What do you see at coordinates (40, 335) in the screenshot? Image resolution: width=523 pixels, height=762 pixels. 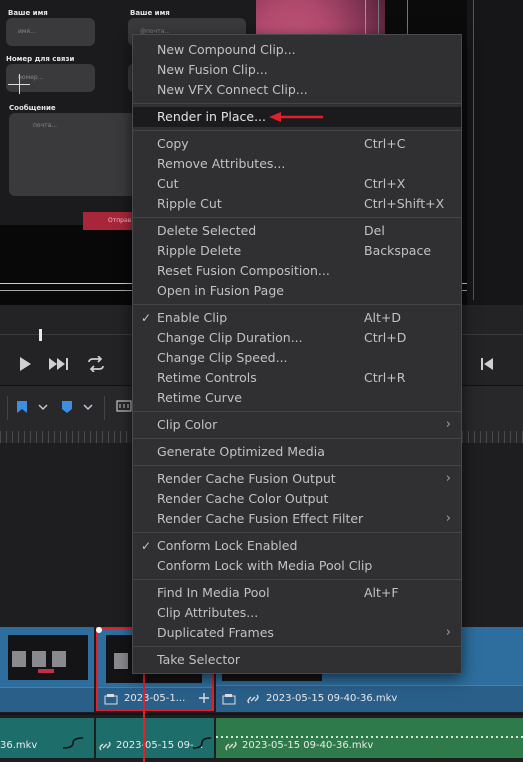 I see `playhead-handle` at bounding box center [40, 335].